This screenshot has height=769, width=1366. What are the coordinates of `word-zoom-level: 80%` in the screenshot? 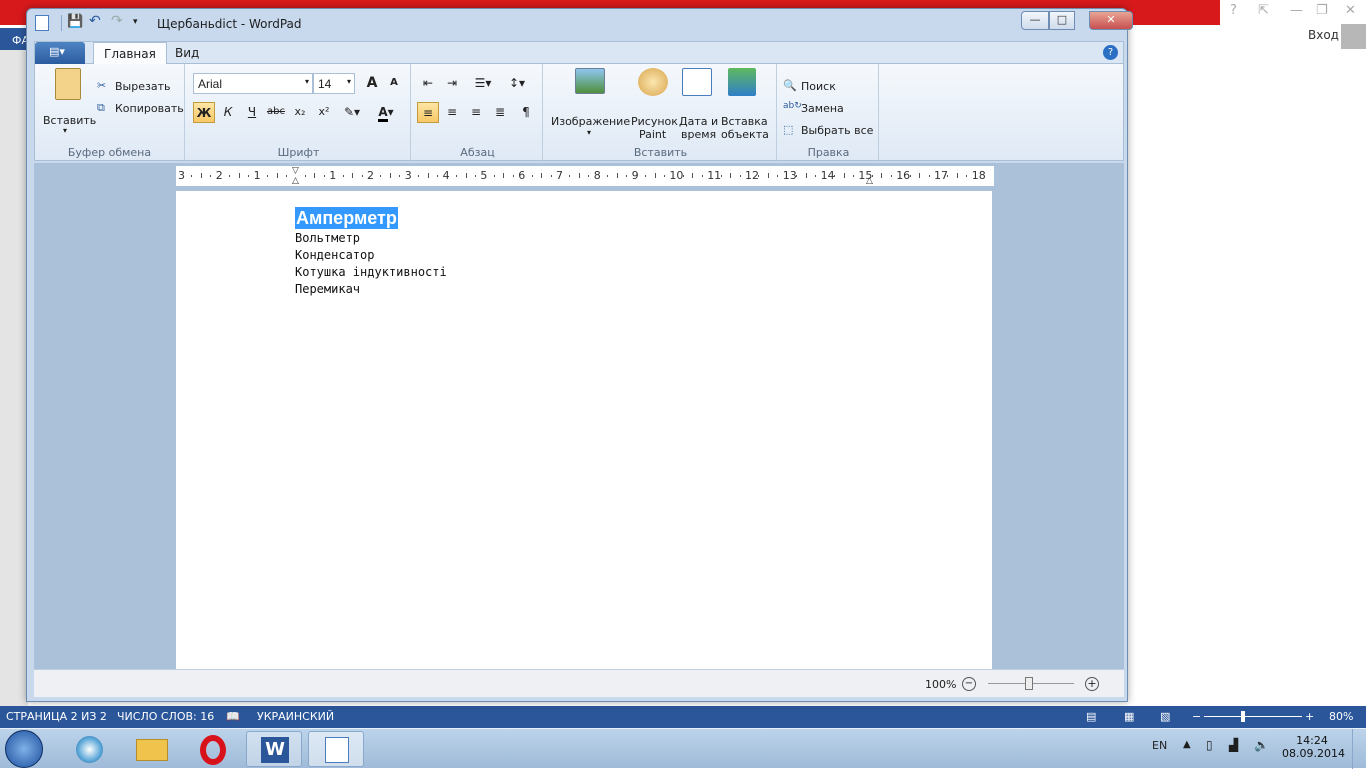 It's located at (1341, 716).